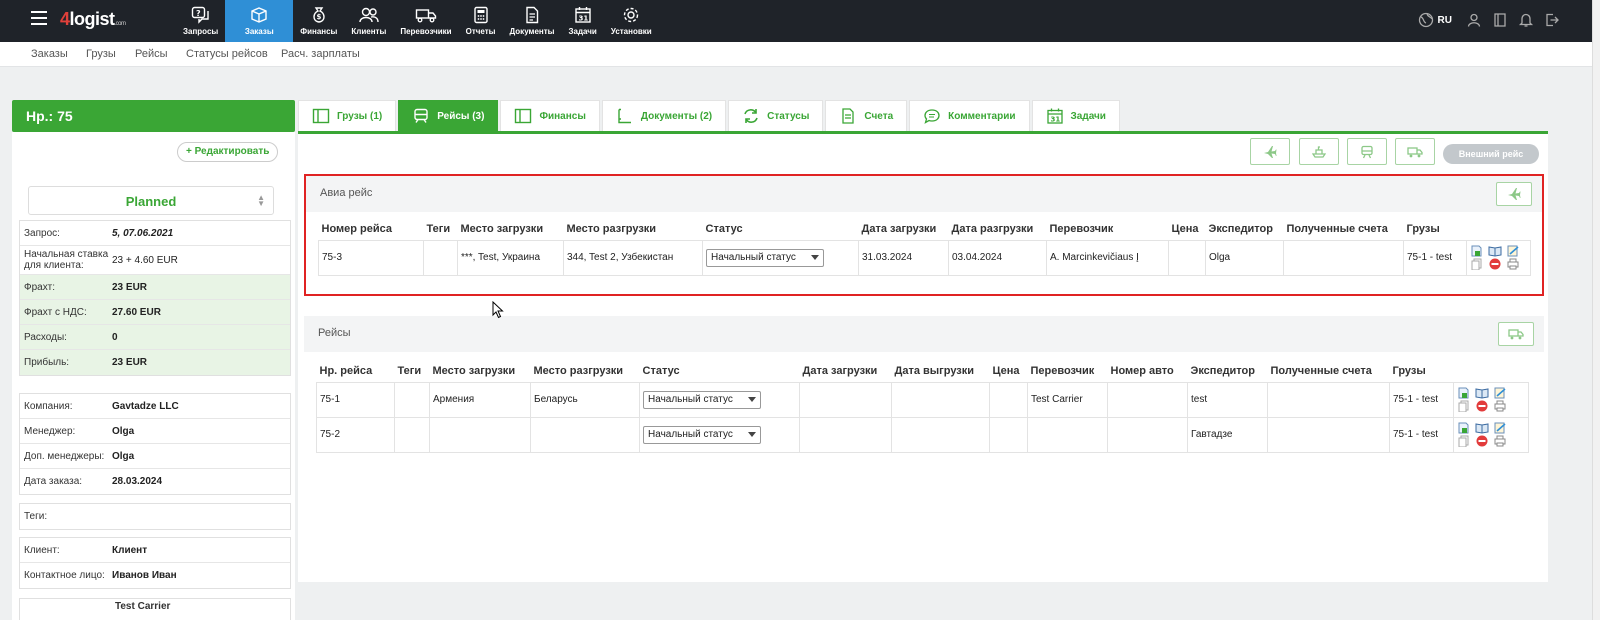 The width and height of the screenshot is (1600, 620). What do you see at coordinates (1596, 310) in the screenshot?
I see `page-scrollbar` at bounding box center [1596, 310].